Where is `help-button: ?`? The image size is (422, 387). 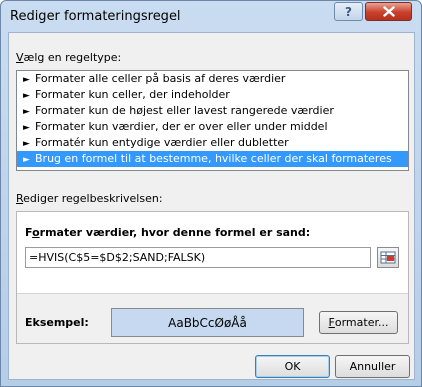
help-button: ? is located at coordinates (348, 11).